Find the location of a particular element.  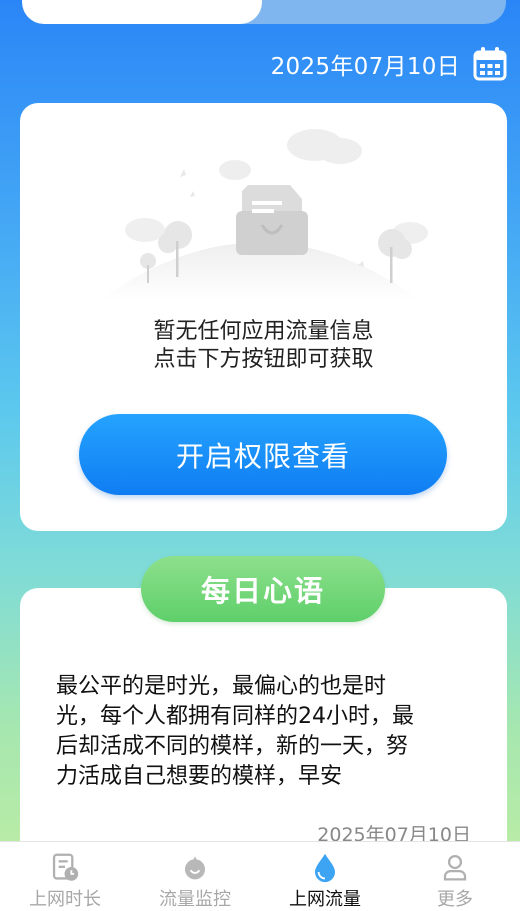

nav-label-traffic-monitor: 流量监控 is located at coordinates (195, 899).